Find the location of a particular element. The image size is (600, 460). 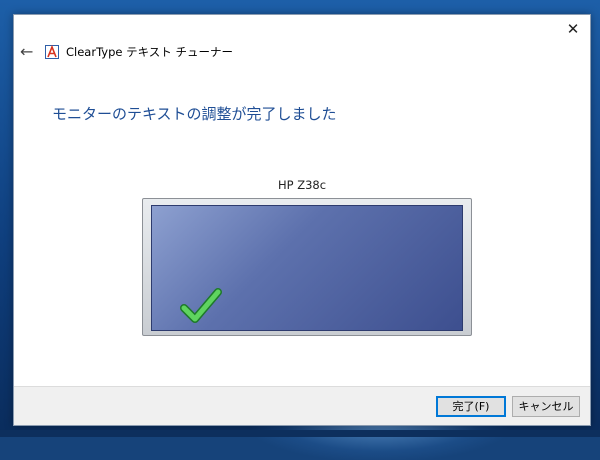

cancel-button: キャンセル is located at coordinates (546, 406).